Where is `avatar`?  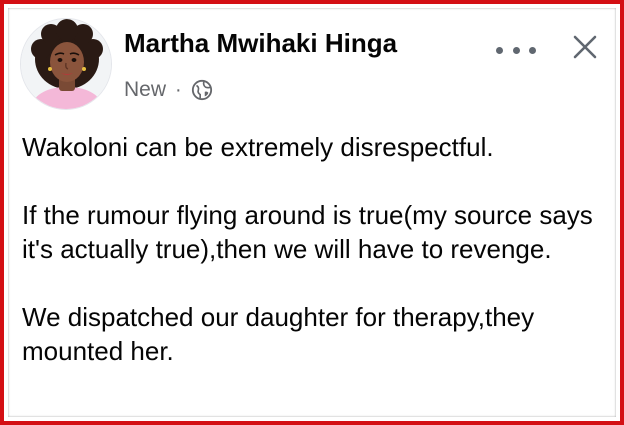 avatar is located at coordinates (66, 64).